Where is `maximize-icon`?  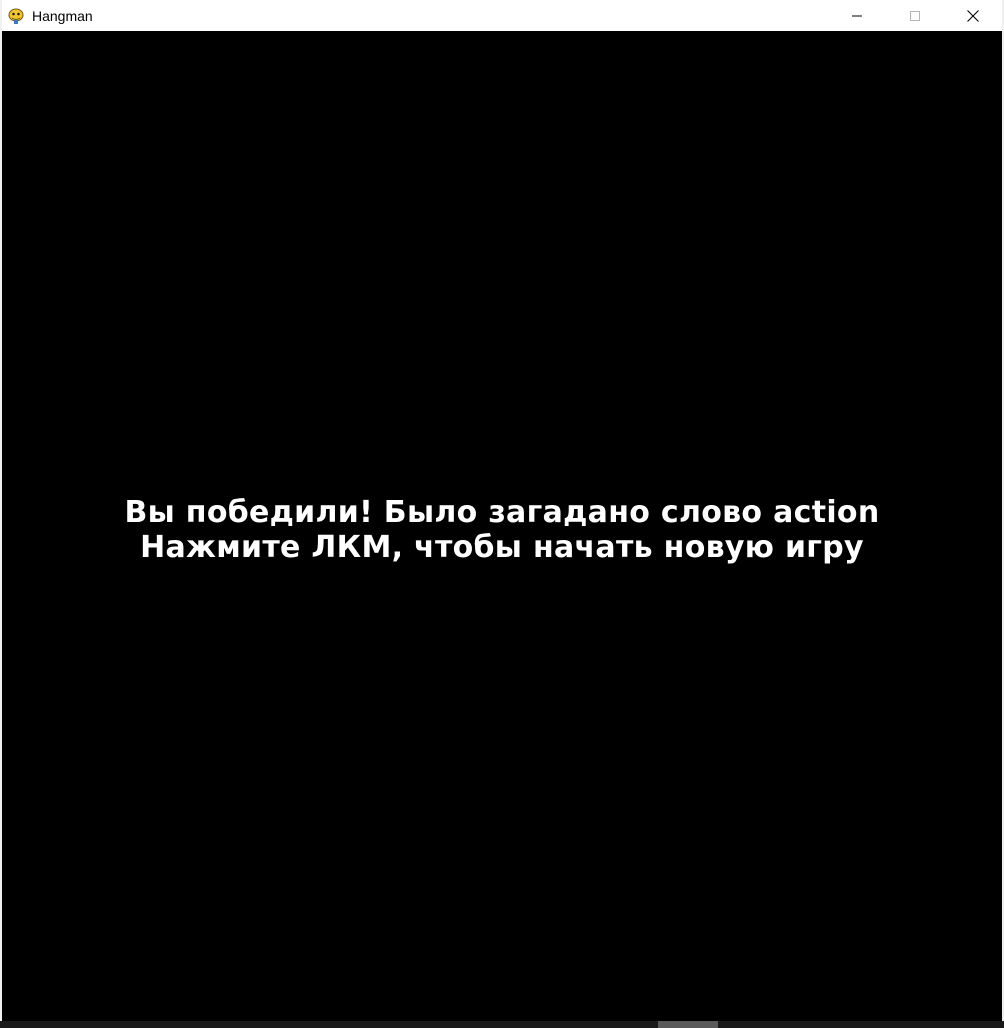 maximize-icon is located at coordinates (915, 15).